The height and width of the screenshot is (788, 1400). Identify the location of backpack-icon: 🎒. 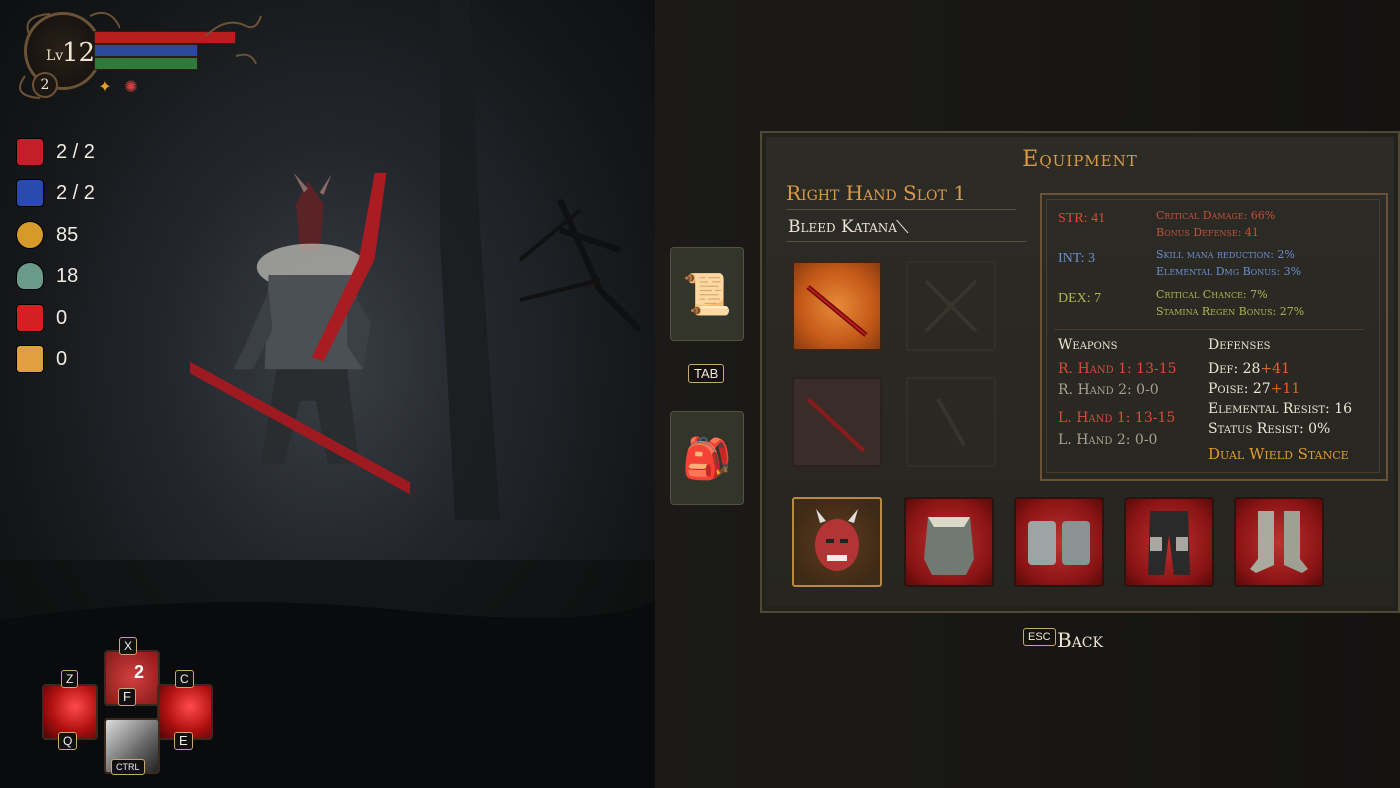
(707, 458).